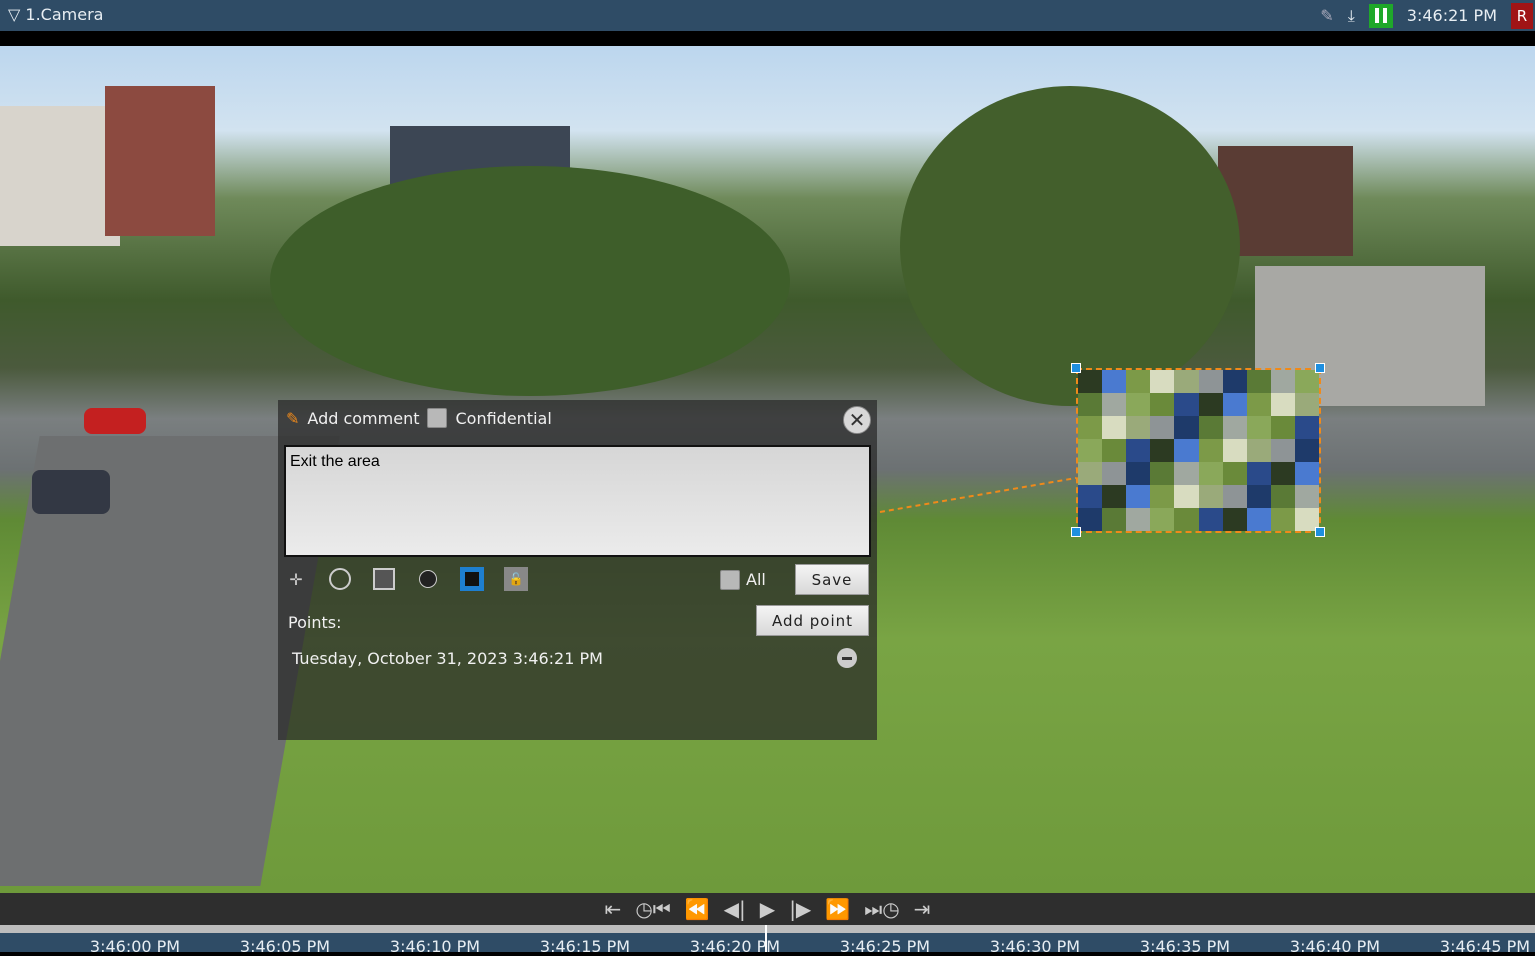  Describe the element at coordinates (1035, 946) in the screenshot. I see `timeline-tick: 3:46:30 PM` at that location.